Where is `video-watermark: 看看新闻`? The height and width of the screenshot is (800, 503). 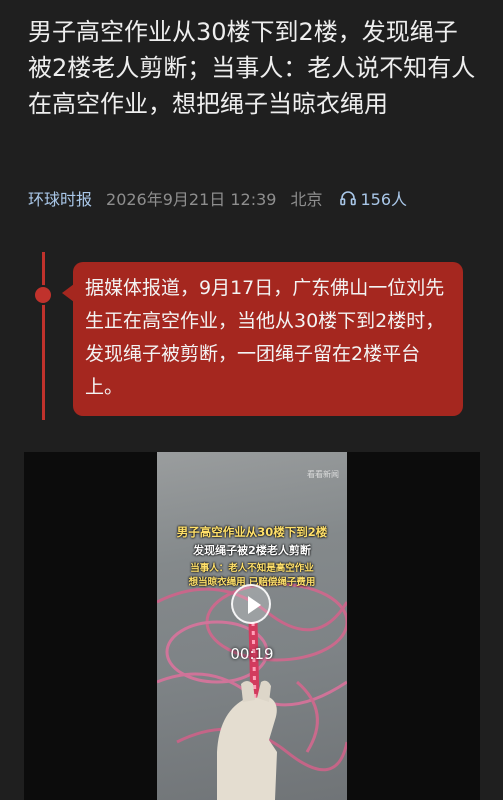
video-watermark: 看看新闻 is located at coordinates (323, 474).